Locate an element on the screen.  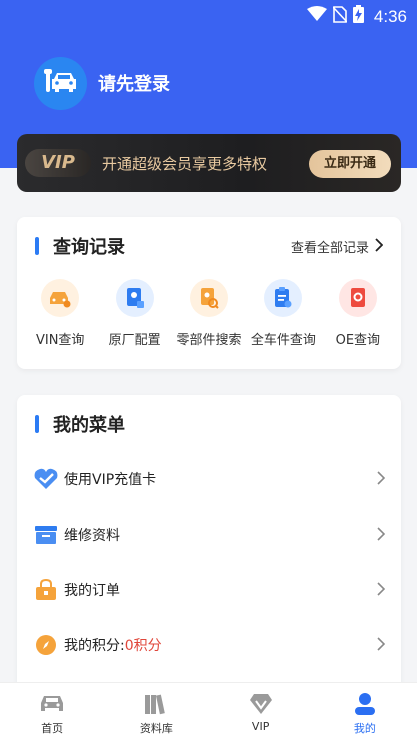
history-item-parts-search: 零部件搜索 is located at coordinates (209, 313).